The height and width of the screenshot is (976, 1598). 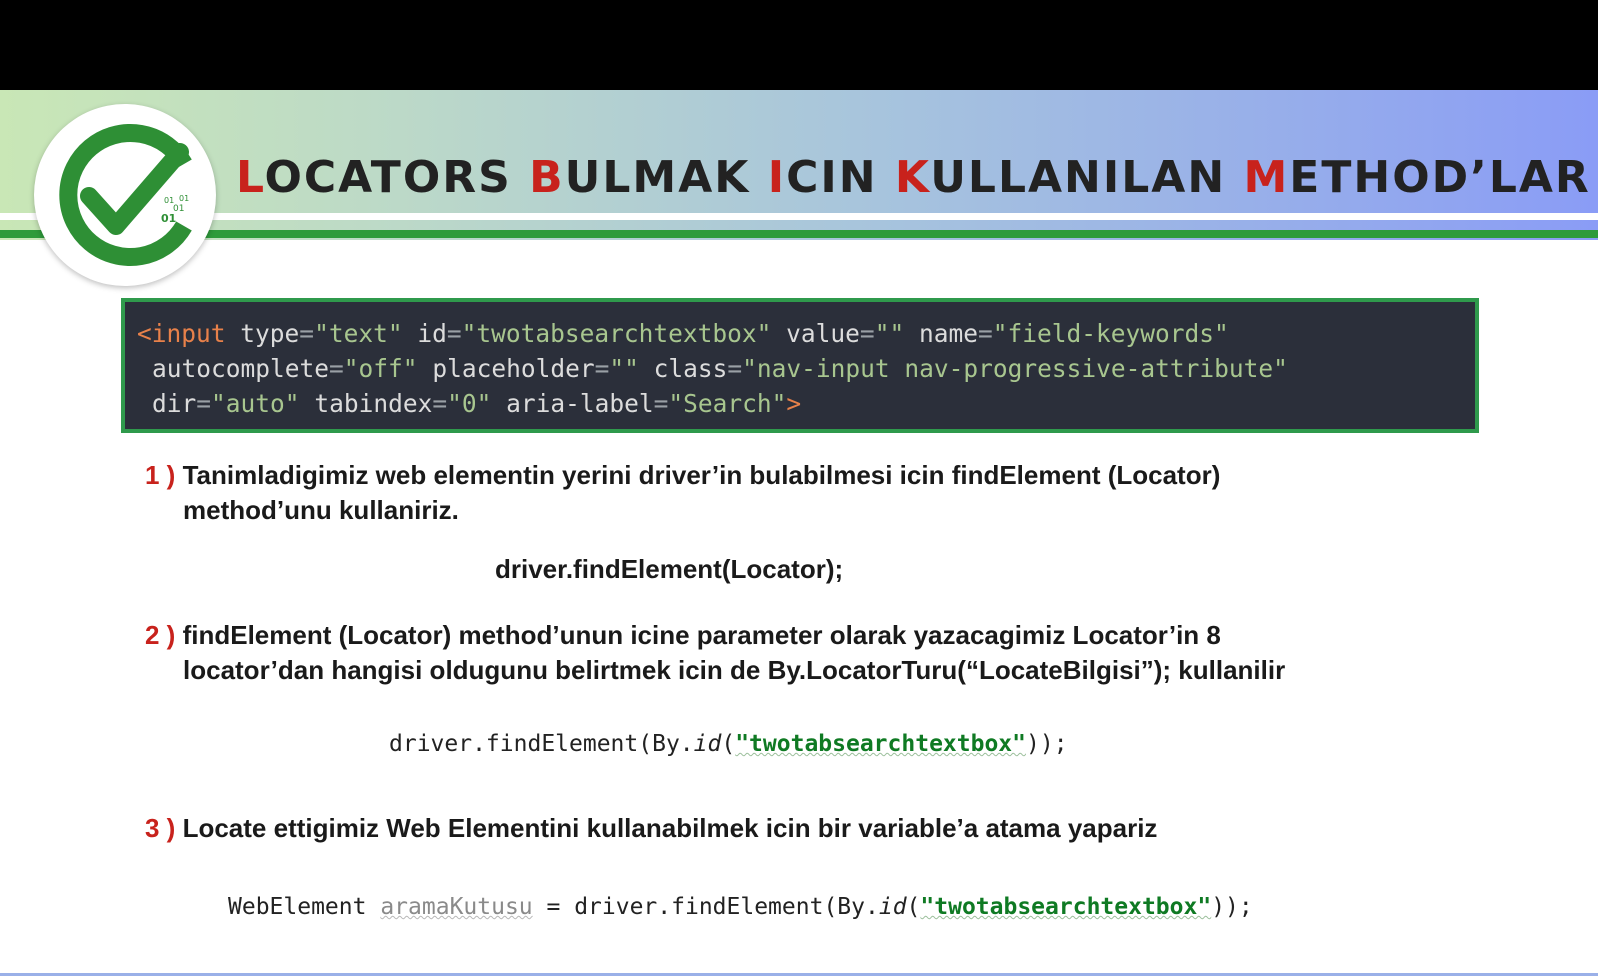 I want to click on step-3-number: 3 ), so click(x=160, y=828).